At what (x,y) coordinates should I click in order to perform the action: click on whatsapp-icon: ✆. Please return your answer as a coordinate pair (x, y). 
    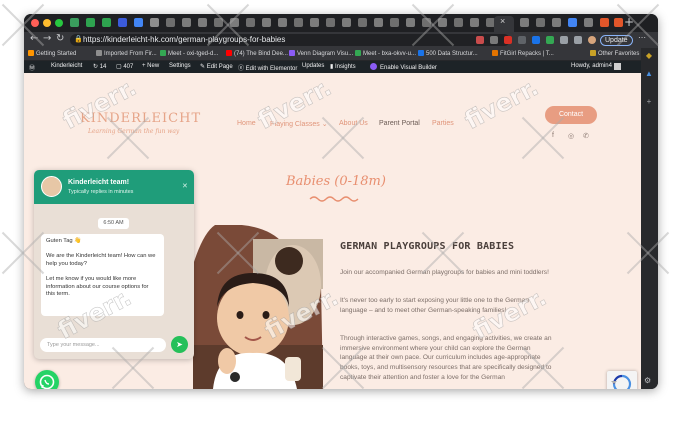
    Looking at the image, I should click on (586, 136).